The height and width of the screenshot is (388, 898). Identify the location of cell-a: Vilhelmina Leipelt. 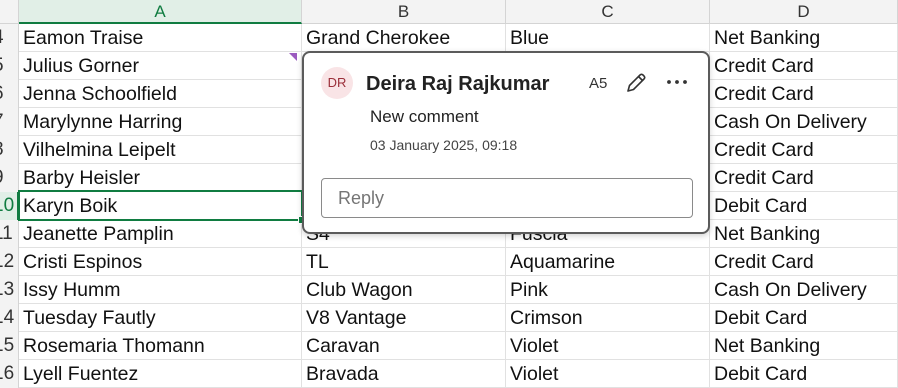
(160, 150).